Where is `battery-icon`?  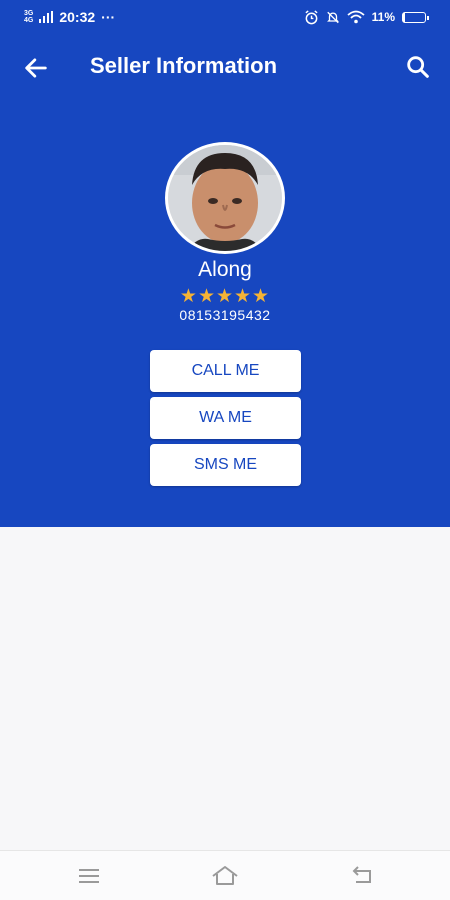 battery-icon is located at coordinates (415, 17).